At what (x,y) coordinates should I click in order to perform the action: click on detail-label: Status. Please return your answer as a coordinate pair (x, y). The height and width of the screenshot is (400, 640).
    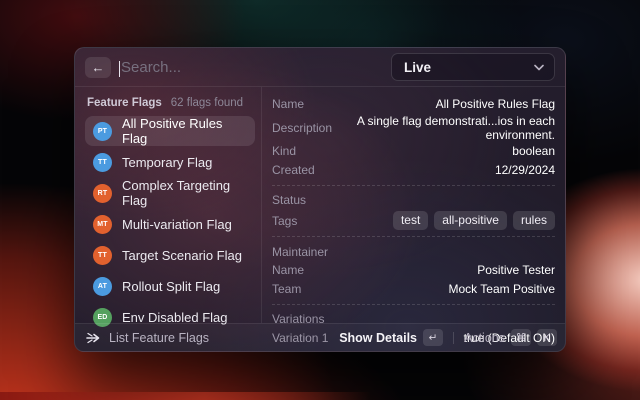
    Looking at the image, I should click on (289, 200).